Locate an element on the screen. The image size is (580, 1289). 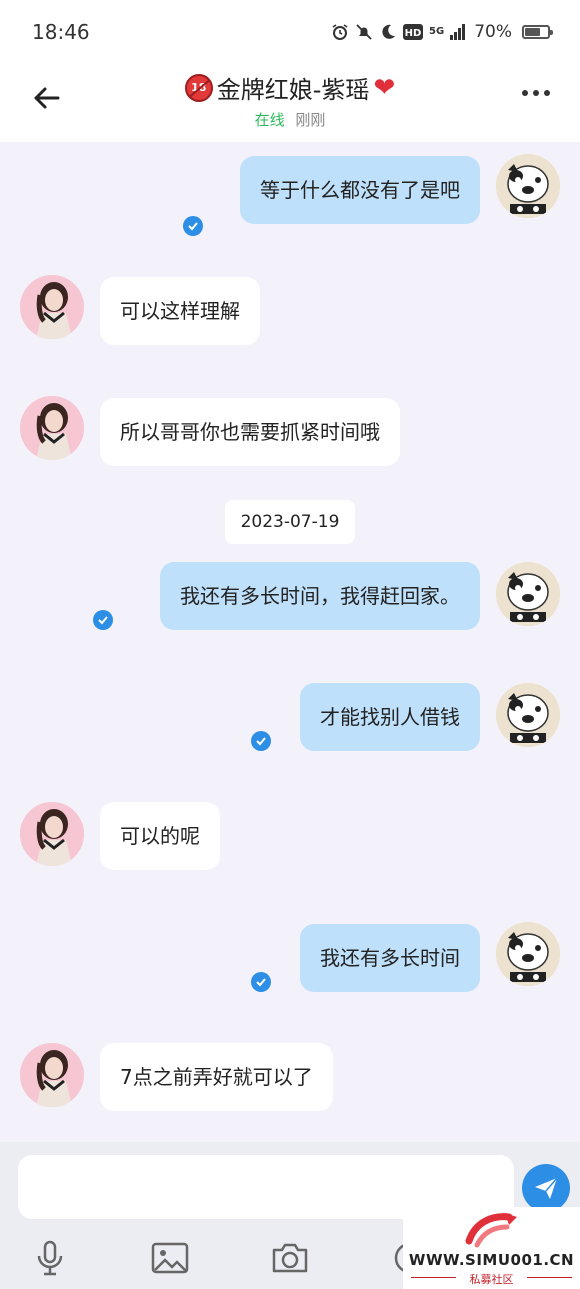
last-seen: 刚刚 is located at coordinates (310, 120).